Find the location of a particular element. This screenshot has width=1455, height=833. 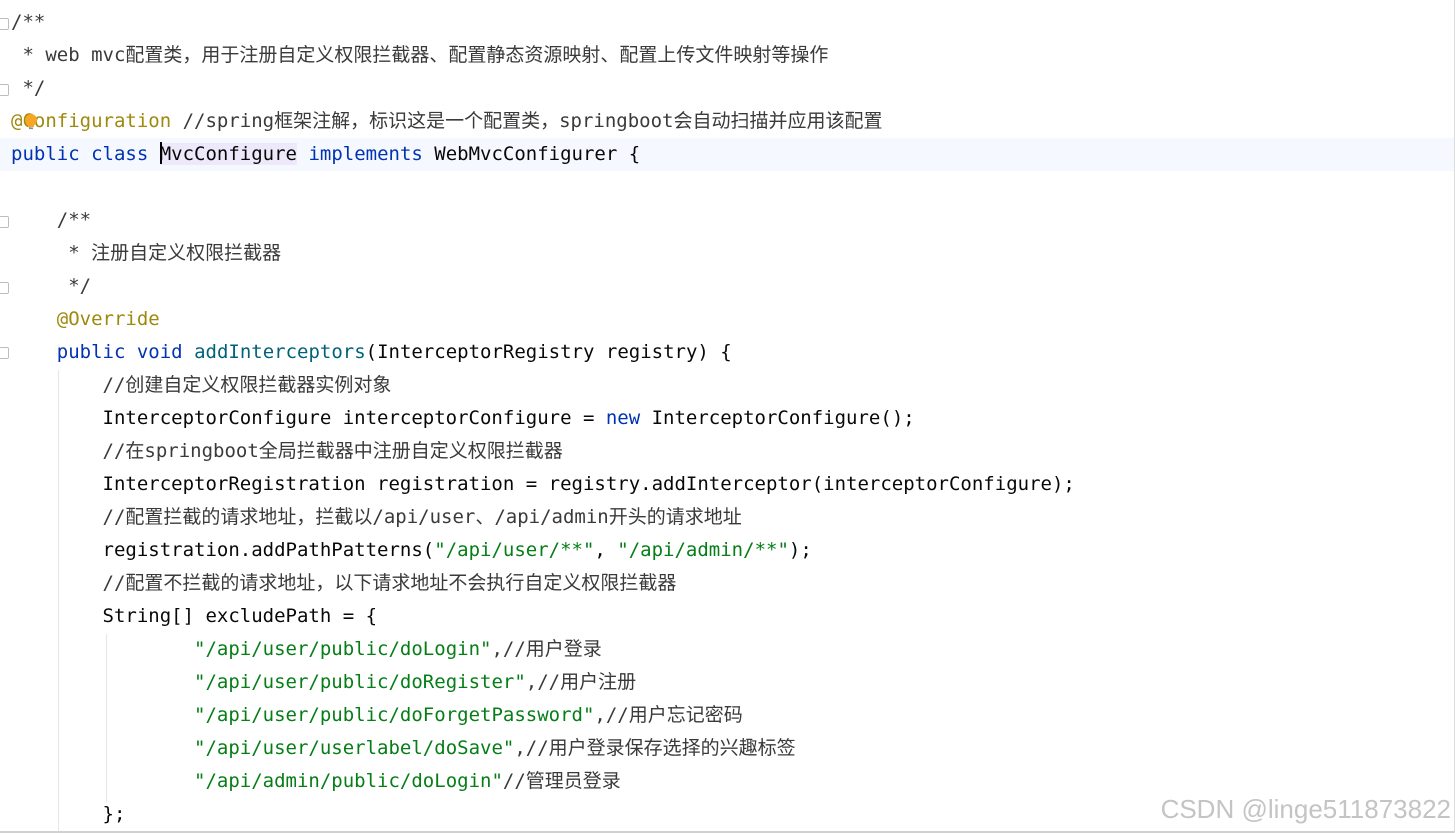

code-token: "/api/user/public/doForgetPassword" is located at coordinates (394, 715).